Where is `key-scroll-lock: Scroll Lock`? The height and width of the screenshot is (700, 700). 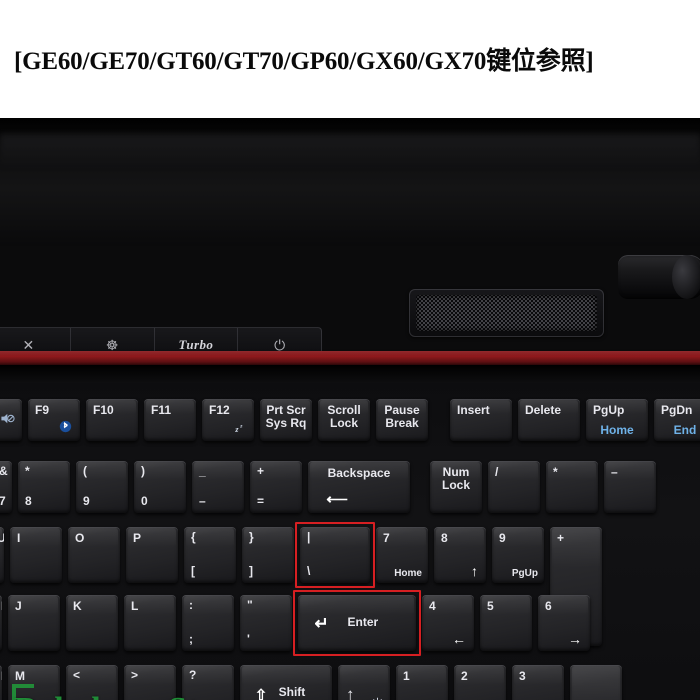 key-scroll-lock: Scroll Lock is located at coordinates (344, 420).